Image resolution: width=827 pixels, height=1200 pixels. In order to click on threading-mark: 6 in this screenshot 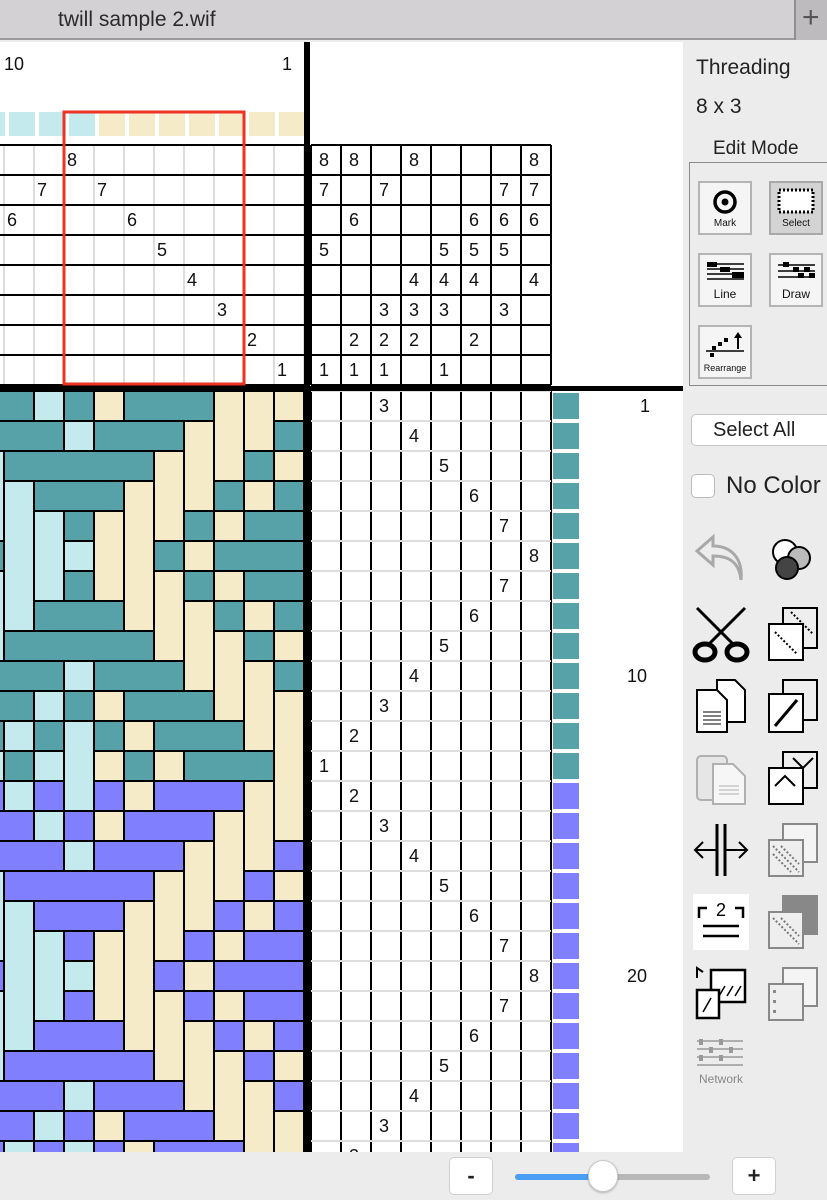, I will do `click(132, 220)`.